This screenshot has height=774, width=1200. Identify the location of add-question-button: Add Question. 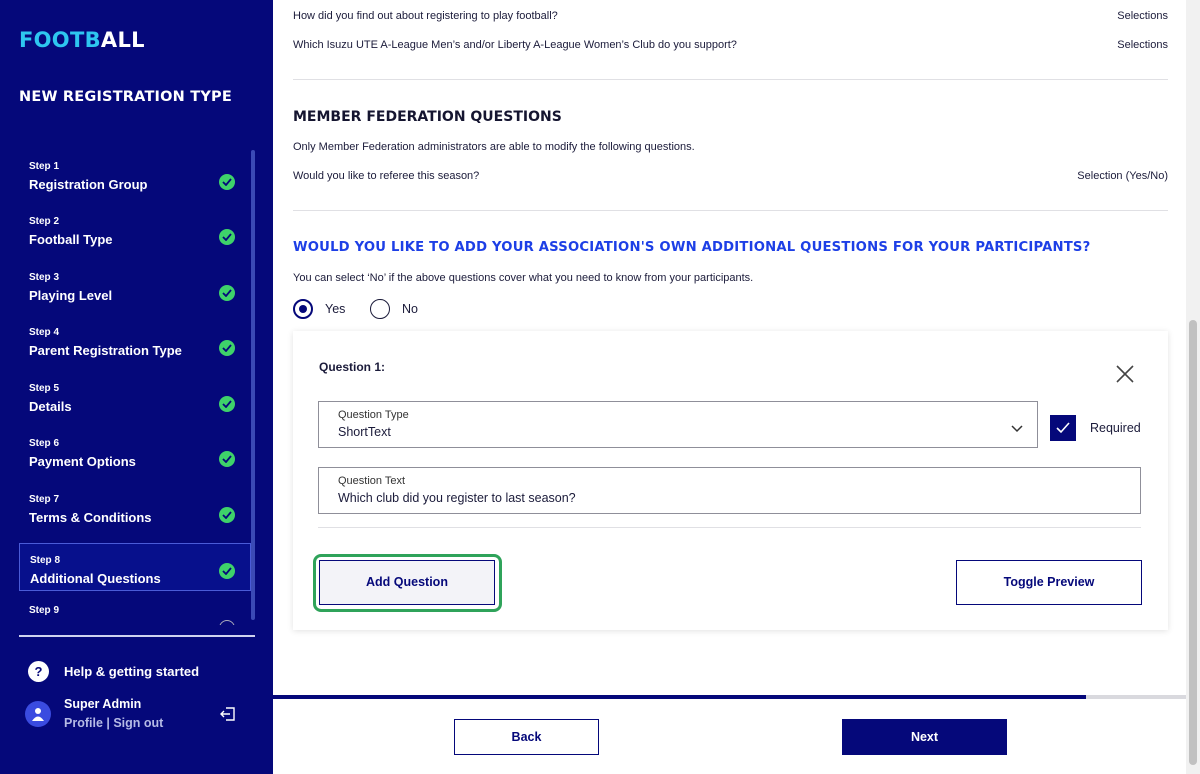
(407, 582).